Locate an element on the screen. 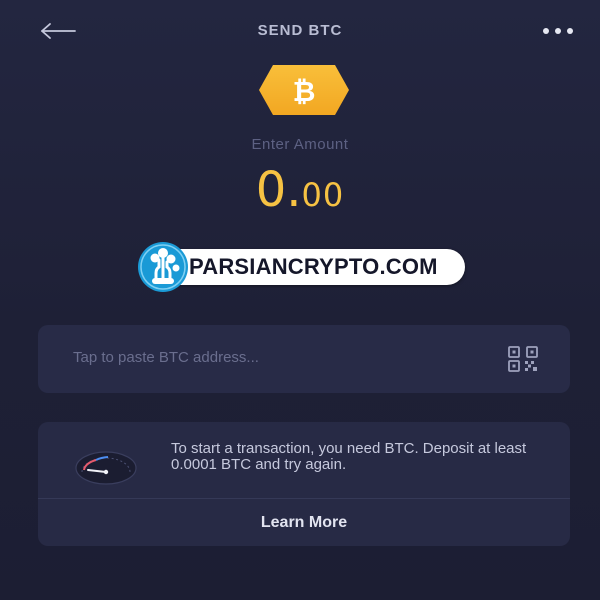 Image resolution: width=600 pixels, height=600 pixels. more-horizontal-icon is located at coordinates (558, 31).